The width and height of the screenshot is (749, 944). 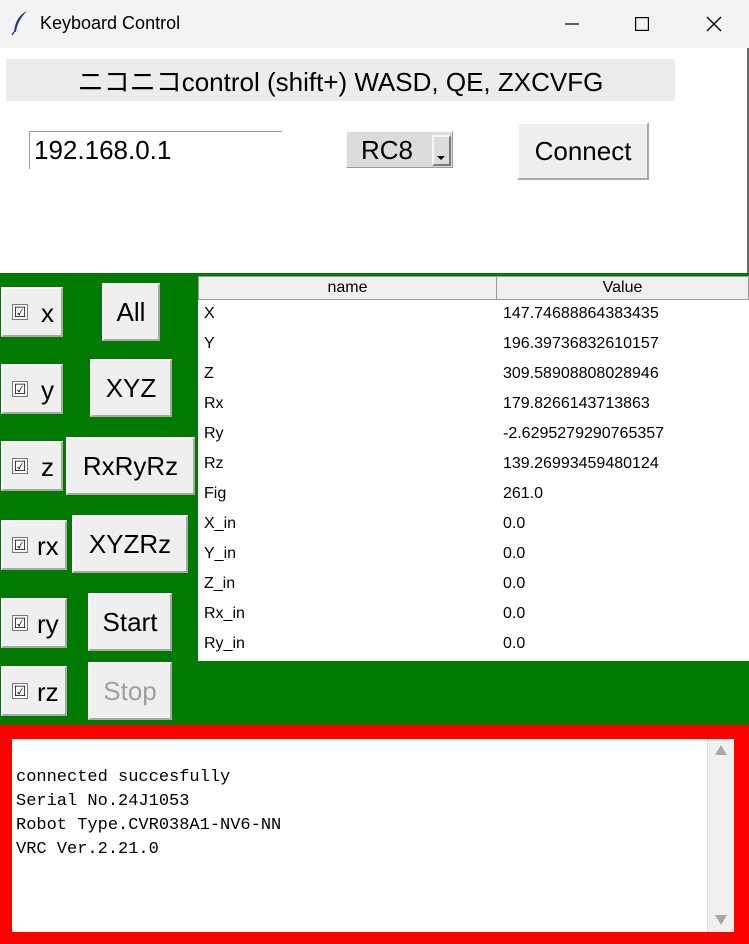 What do you see at coordinates (209, 313) in the screenshot?
I see `row-name: X` at bounding box center [209, 313].